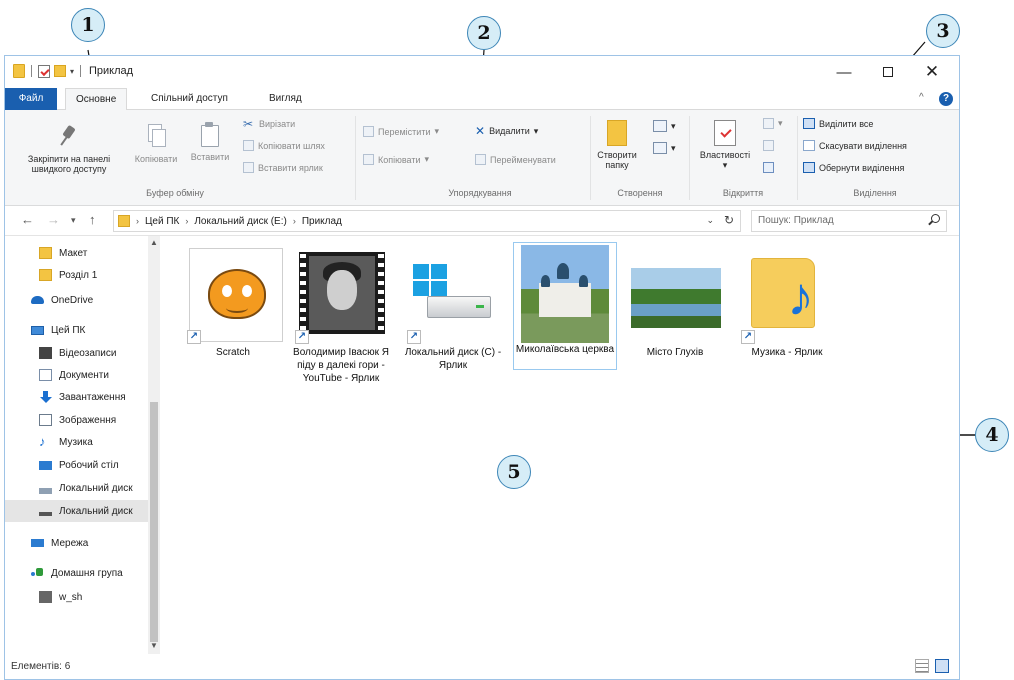 The image size is (1014, 680). Describe the element at coordinates (453, 359) in the screenshot. I see `file-label: Локальний диск (C) - Ярлик` at that location.